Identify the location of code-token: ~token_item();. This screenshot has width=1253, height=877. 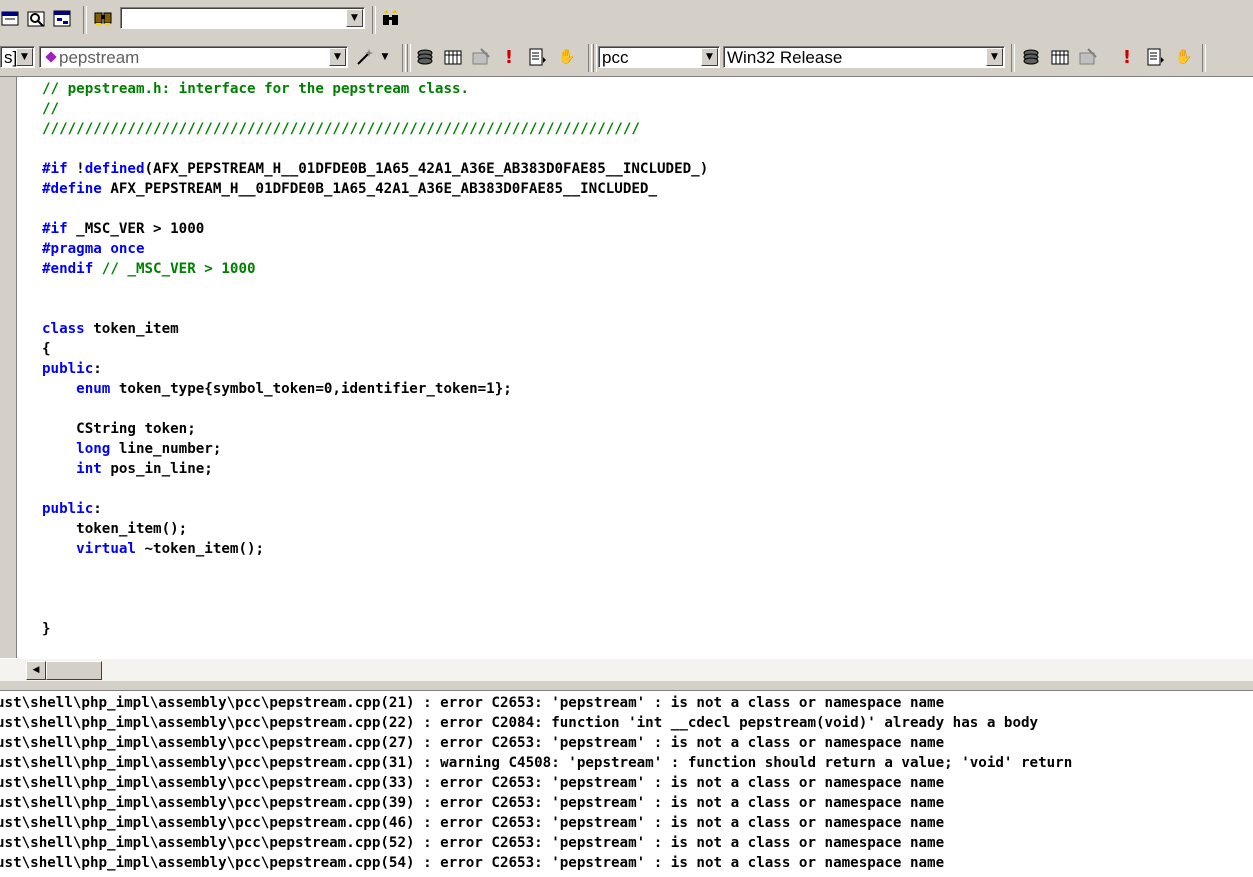
(200, 549).